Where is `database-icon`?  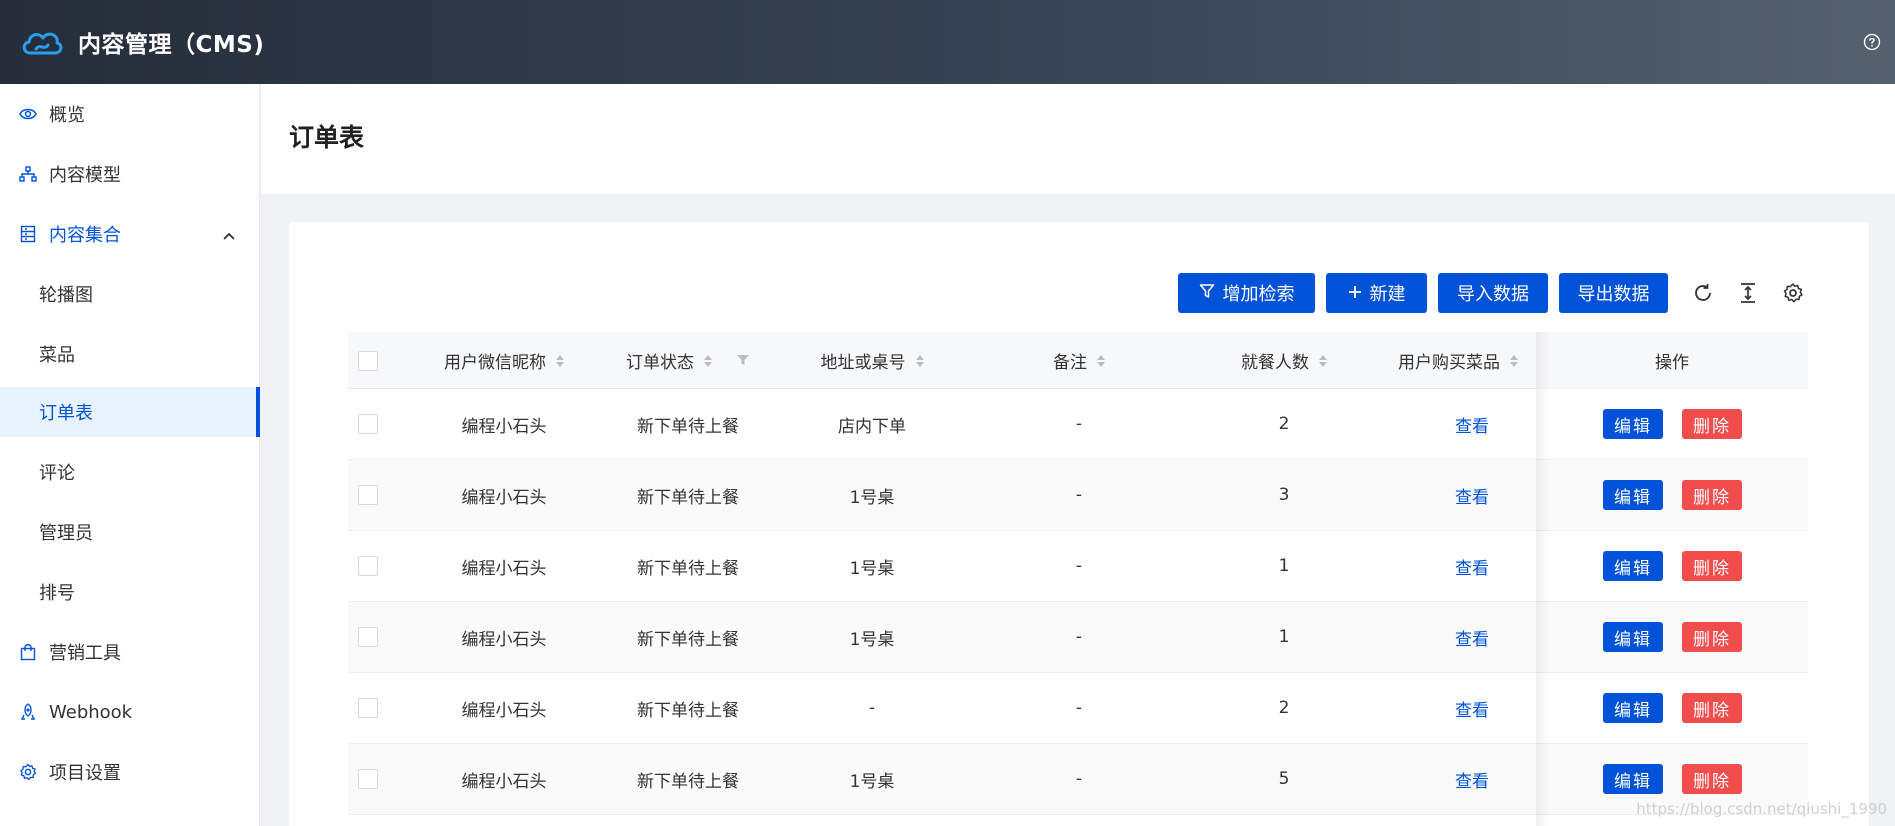
database-icon is located at coordinates (28, 234).